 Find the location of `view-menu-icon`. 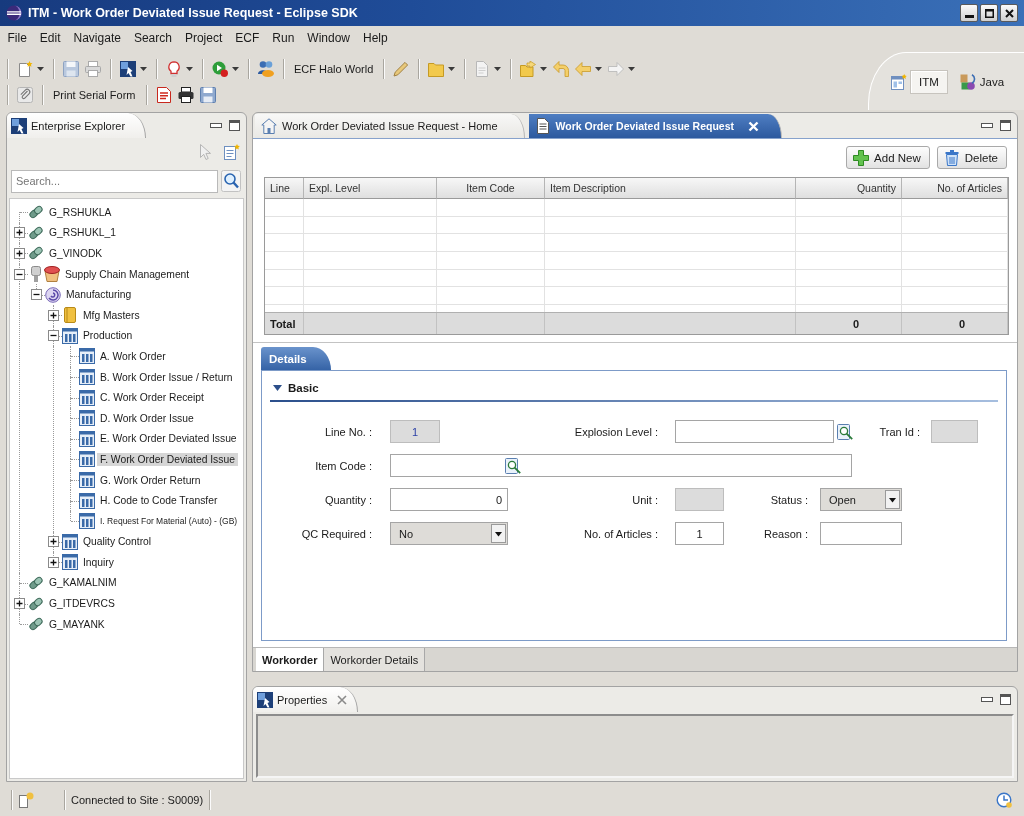

view-menu-icon is located at coordinates (232, 152).